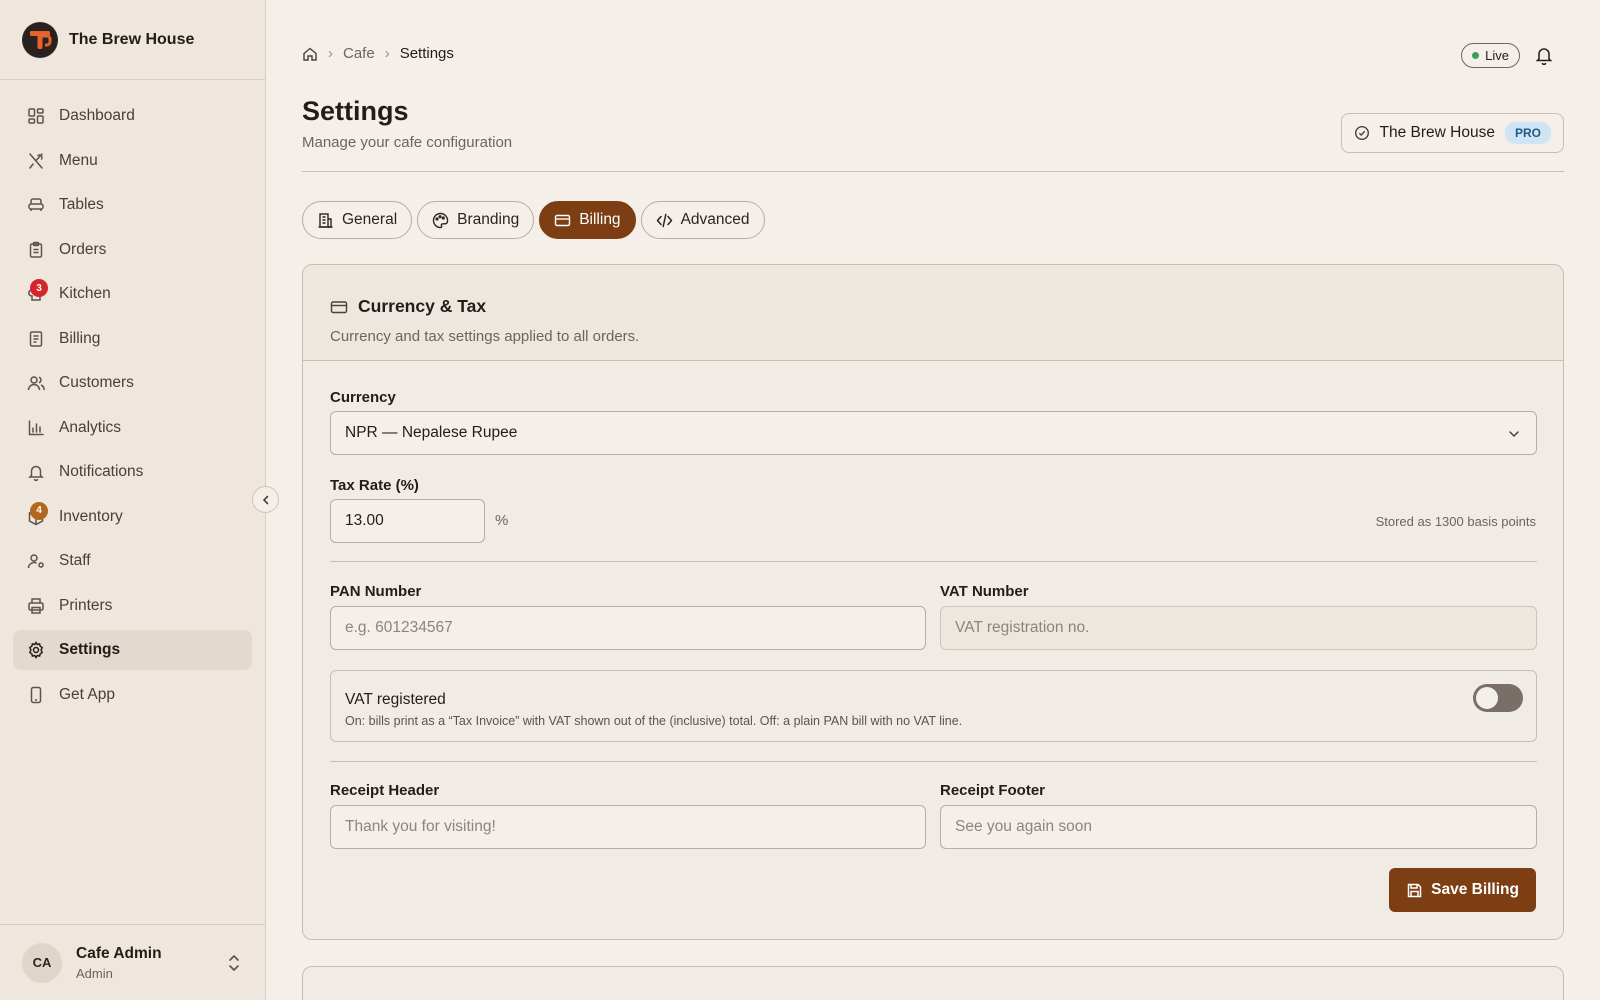  What do you see at coordinates (1361, 133) in the screenshot?
I see `check-circle-icon` at bounding box center [1361, 133].